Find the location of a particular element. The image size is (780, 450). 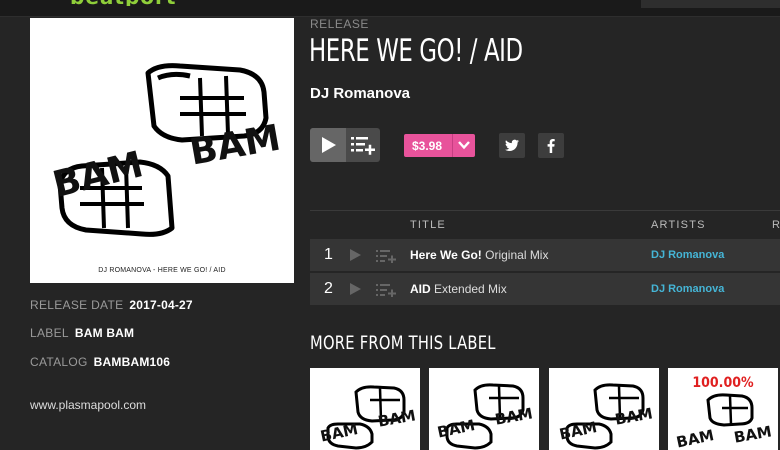

column-title: TITLE is located at coordinates (428, 225).